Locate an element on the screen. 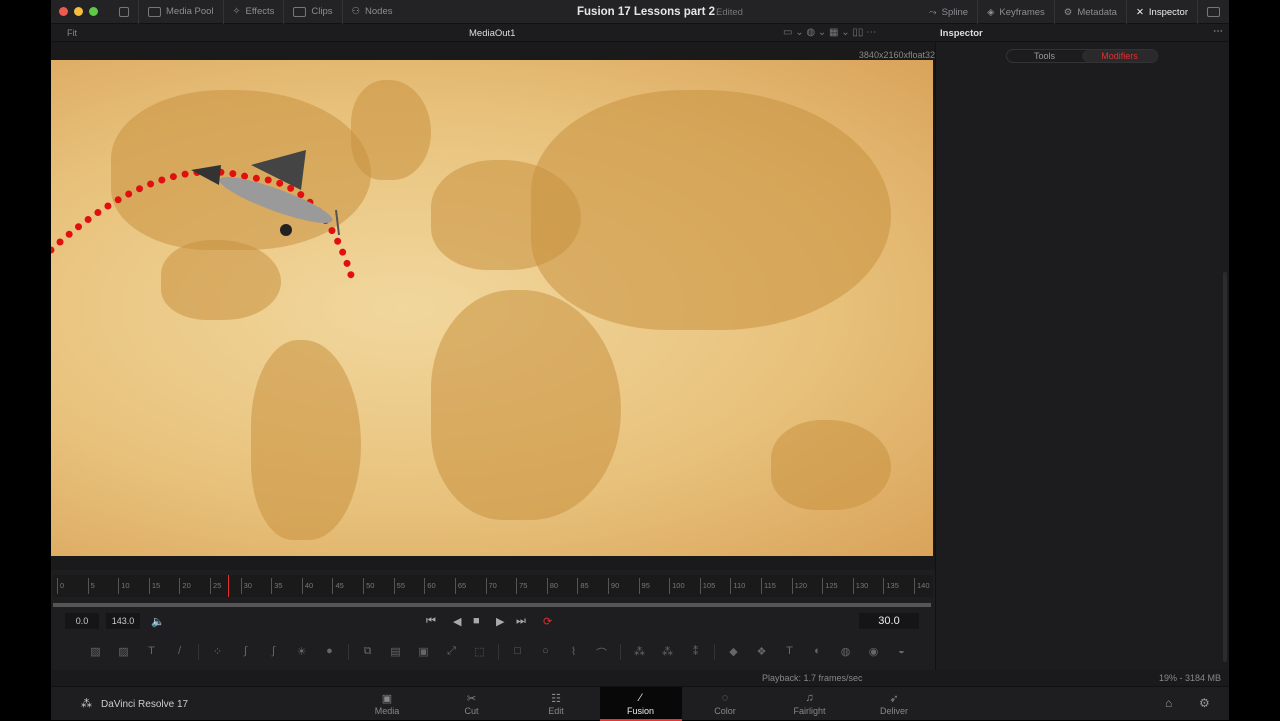  playhead is located at coordinates (229, 586).